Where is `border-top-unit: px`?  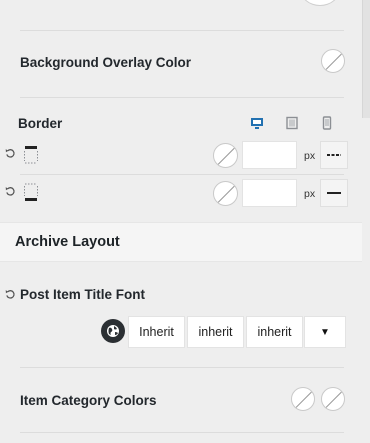 border-top-unit: px is located at coordinates (309, 156).